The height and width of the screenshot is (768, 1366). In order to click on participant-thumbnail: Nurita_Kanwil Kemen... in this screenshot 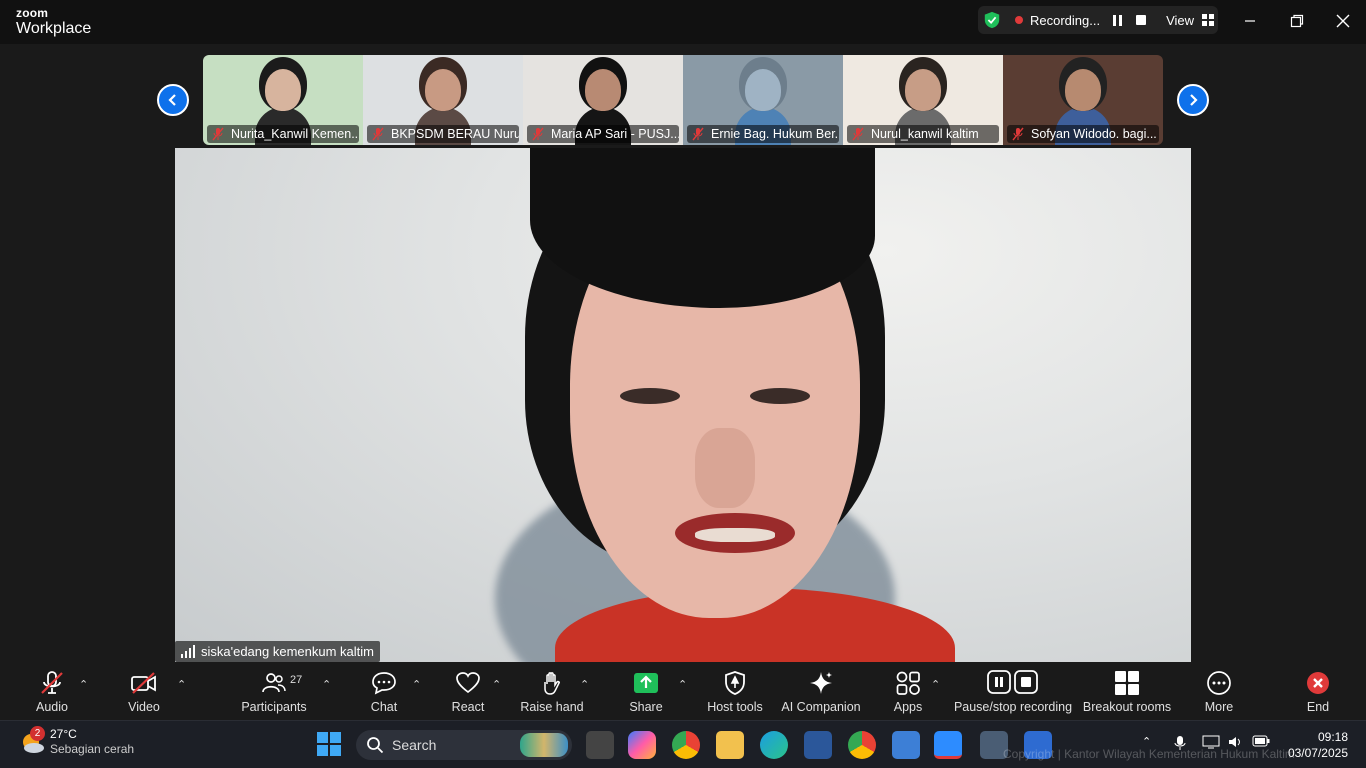, I will do `click(283, 100)`.